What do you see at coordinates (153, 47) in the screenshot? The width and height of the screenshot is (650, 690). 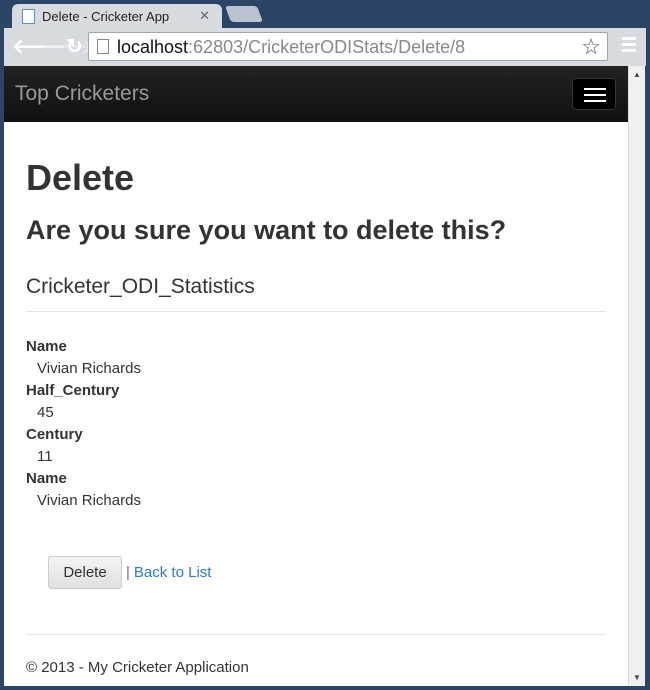 I see `url-host: localhost` at bounding box center [153, 47].